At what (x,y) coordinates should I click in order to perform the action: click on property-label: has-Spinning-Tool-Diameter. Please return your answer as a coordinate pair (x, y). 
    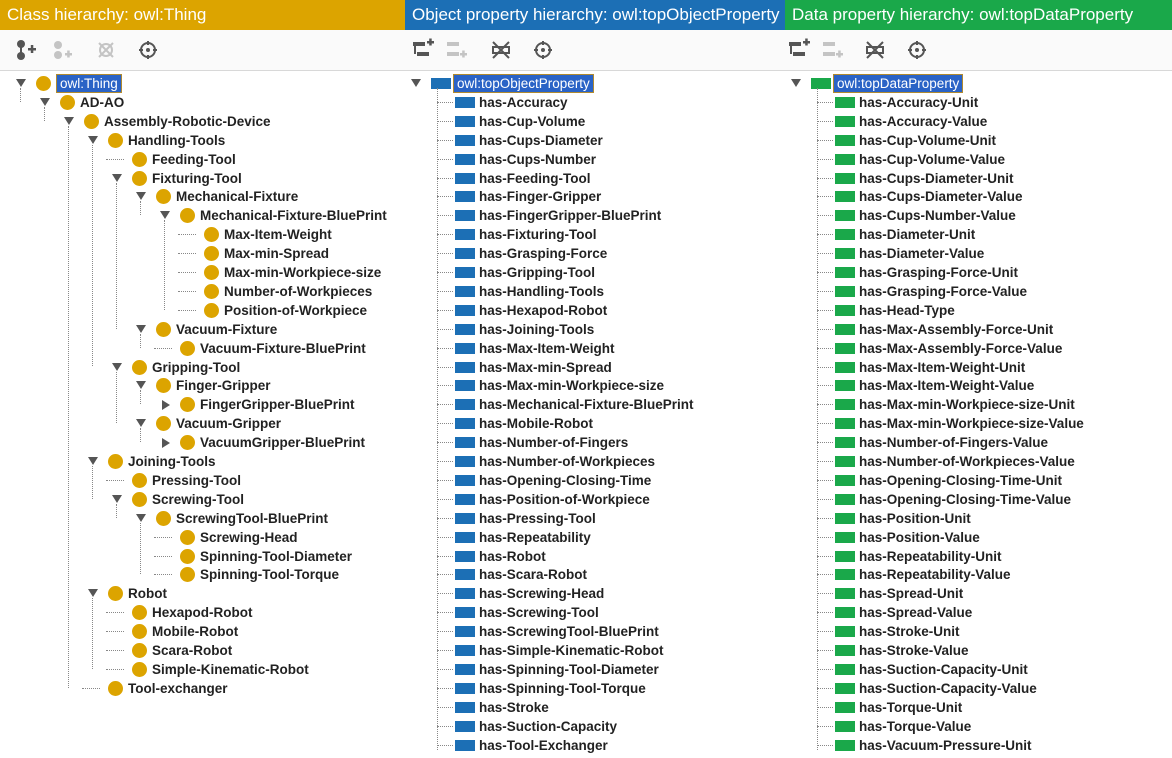
    Looking at the image, I should click on (569, 669).